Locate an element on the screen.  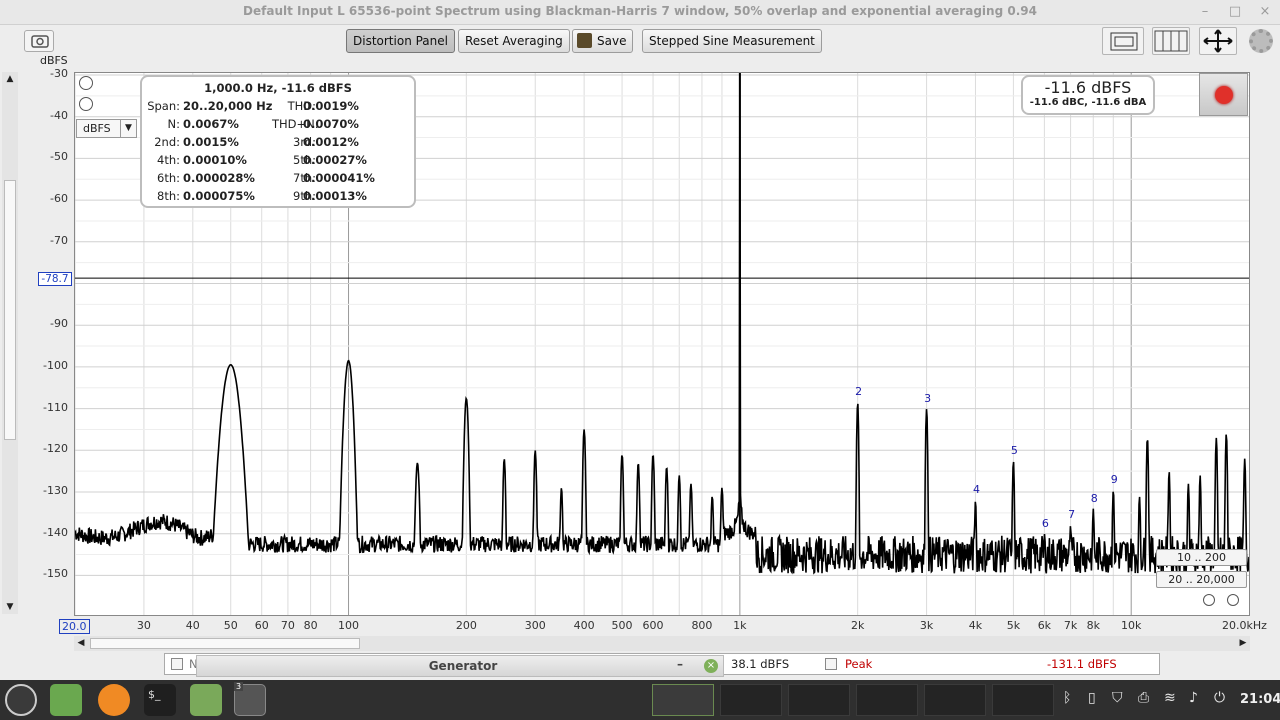
peak-label: Peak is located at coordinates (859, 664).